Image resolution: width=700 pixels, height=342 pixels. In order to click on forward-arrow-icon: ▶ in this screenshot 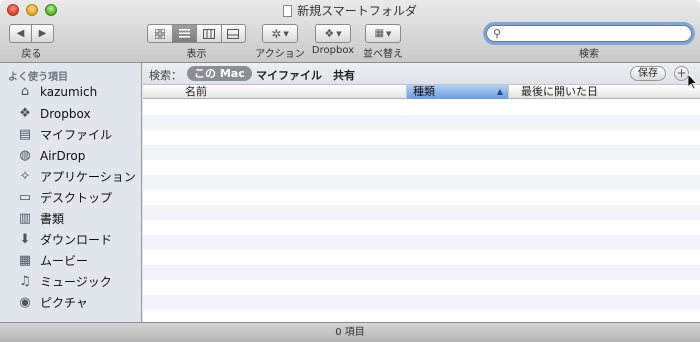, I will do `click(42, 33)`.